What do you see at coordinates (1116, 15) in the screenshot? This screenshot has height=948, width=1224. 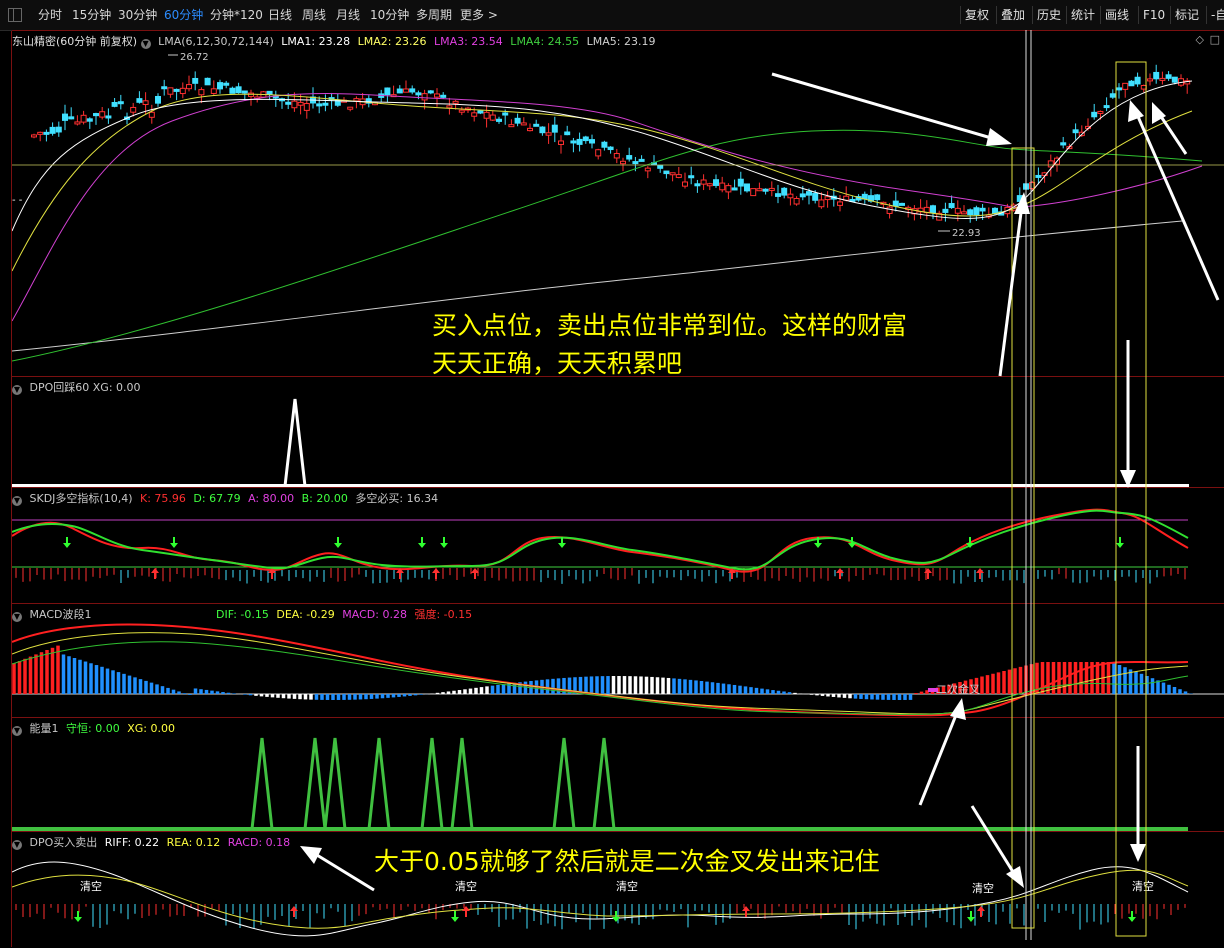 I see `draw-line-button: 画线` at bounding box center [1116, 15].